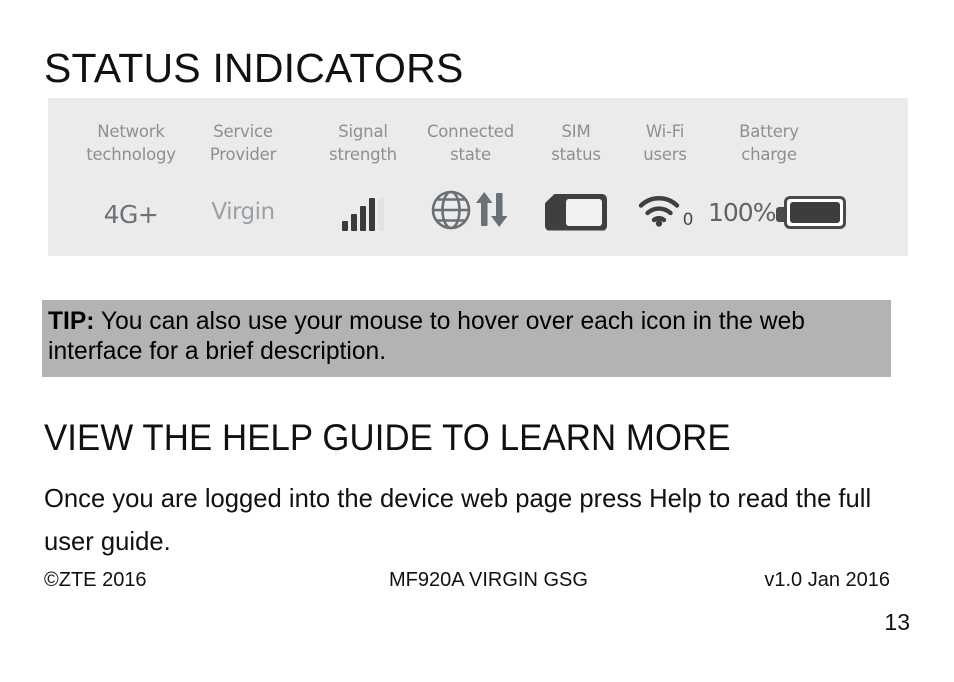 The height and width of the screenshot is (682, 954). What do you see at coordinates (665, 154) in the screenshot?
I see `header-line-2: users` at bounding box center [665, 154].